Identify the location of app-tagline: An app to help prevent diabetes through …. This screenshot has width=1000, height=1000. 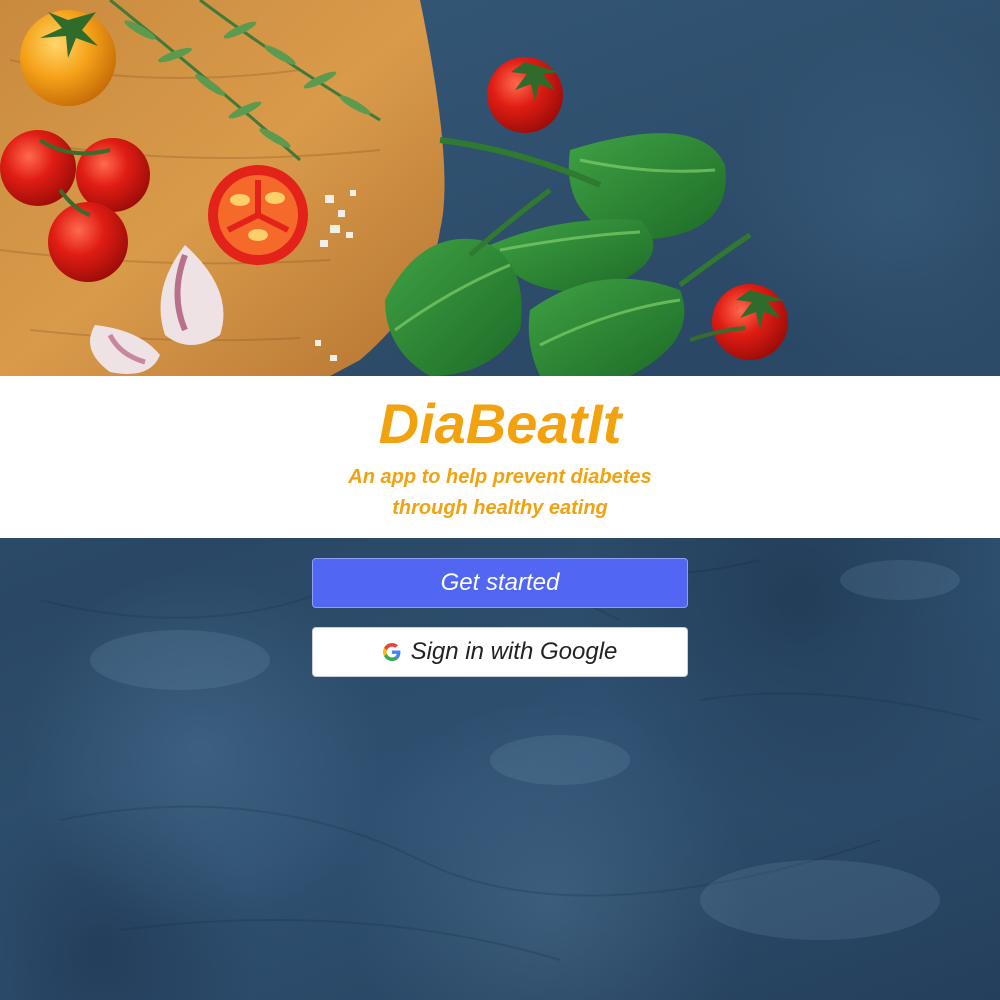
(500, 493).